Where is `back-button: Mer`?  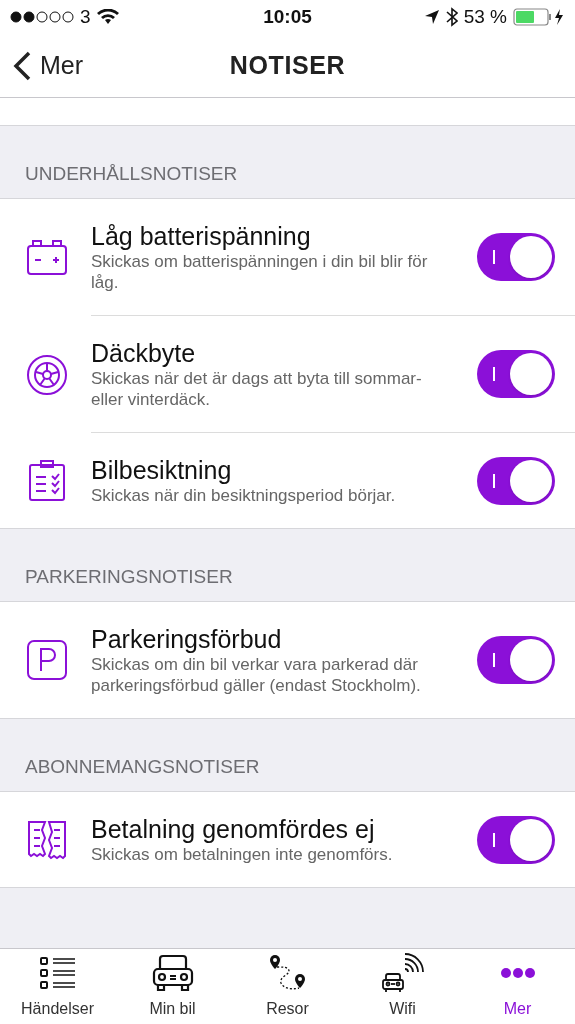 back-button: Mer is located at coordinates (42, 65).